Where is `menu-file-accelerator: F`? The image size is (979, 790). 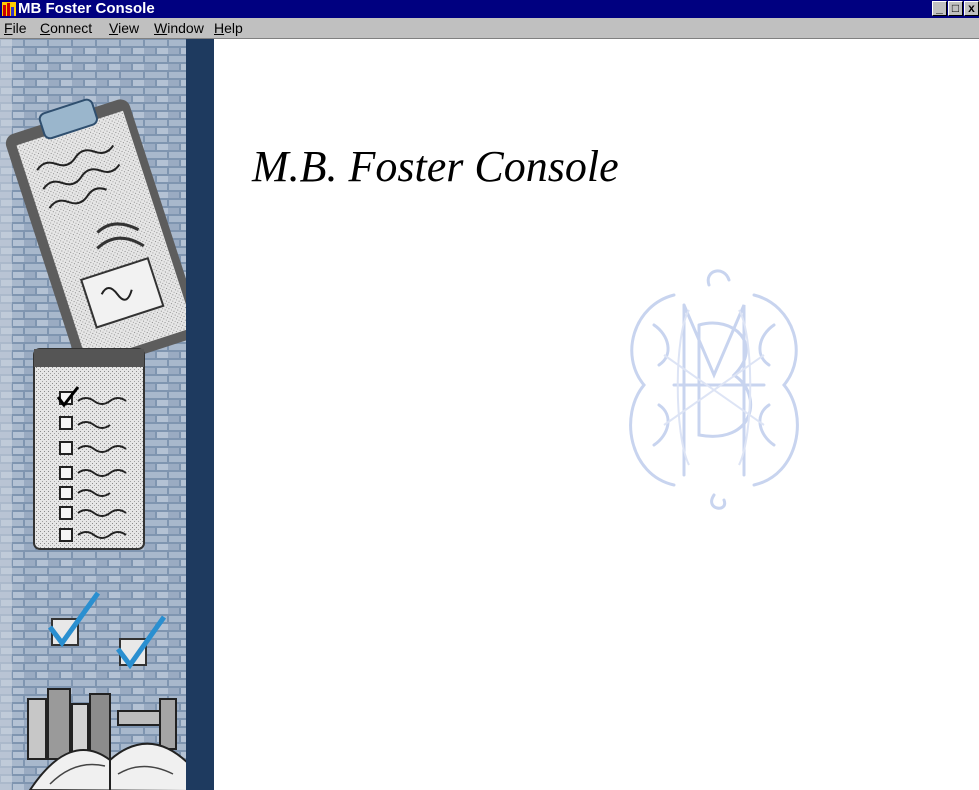
menu-file-accelerator: F is located at coordinates (8, 28).